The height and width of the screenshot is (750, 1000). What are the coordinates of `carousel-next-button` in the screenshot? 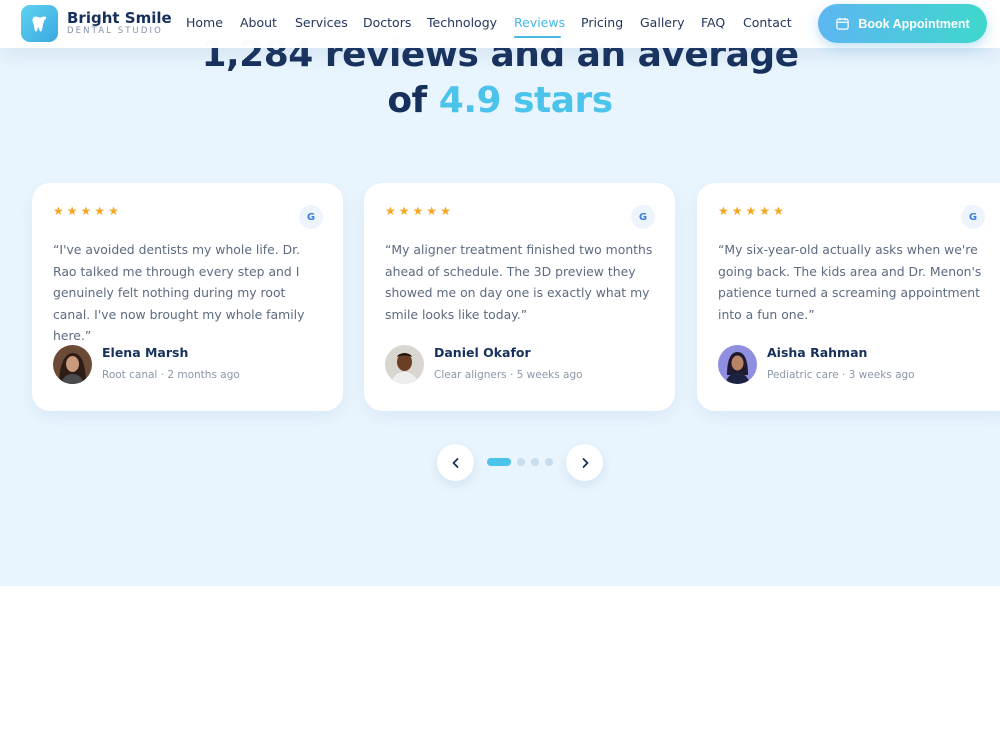 It's located at (584, 462).